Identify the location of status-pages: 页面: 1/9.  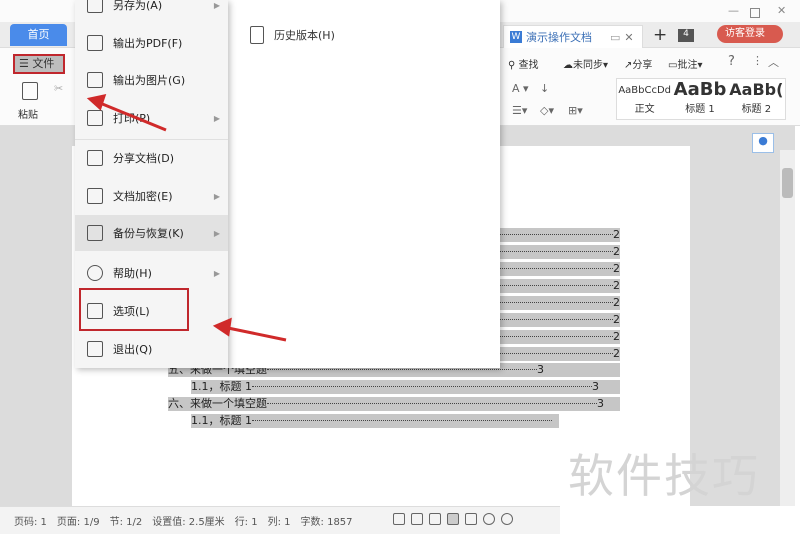
(78, 522).